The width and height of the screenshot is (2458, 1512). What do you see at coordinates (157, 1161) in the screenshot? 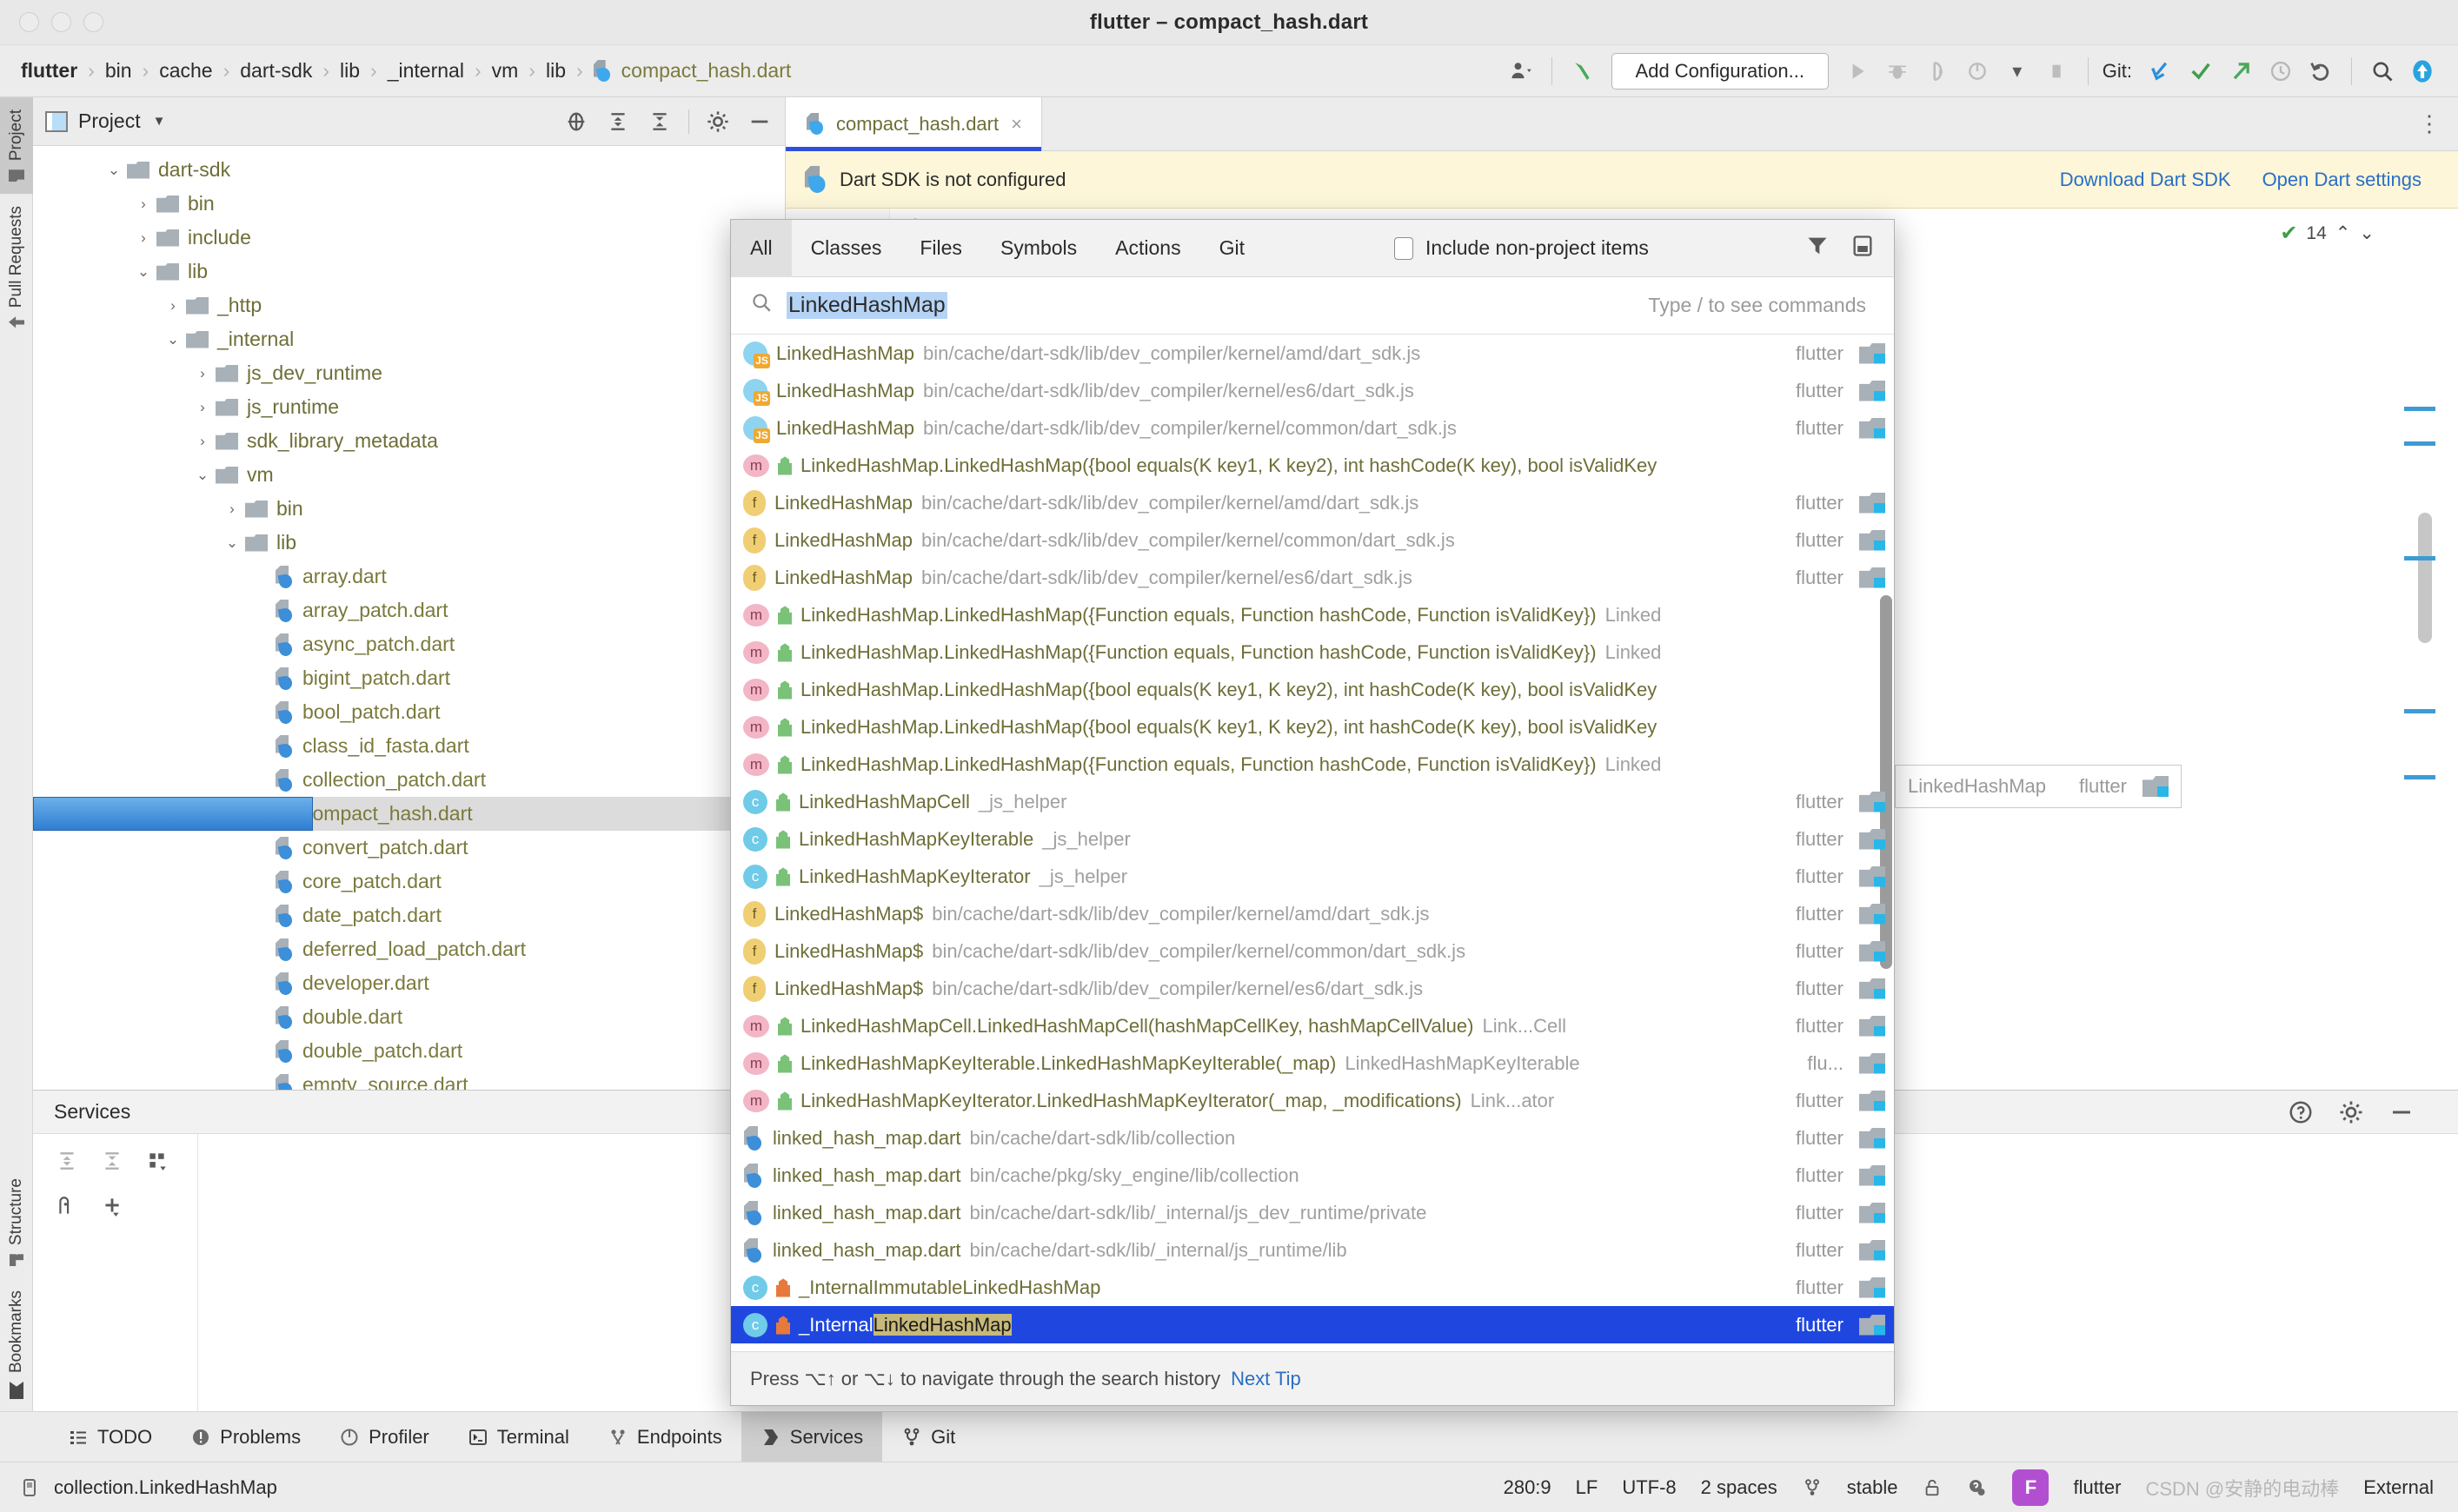
I see `group-by-icon` at bounding box center [157, 1161].